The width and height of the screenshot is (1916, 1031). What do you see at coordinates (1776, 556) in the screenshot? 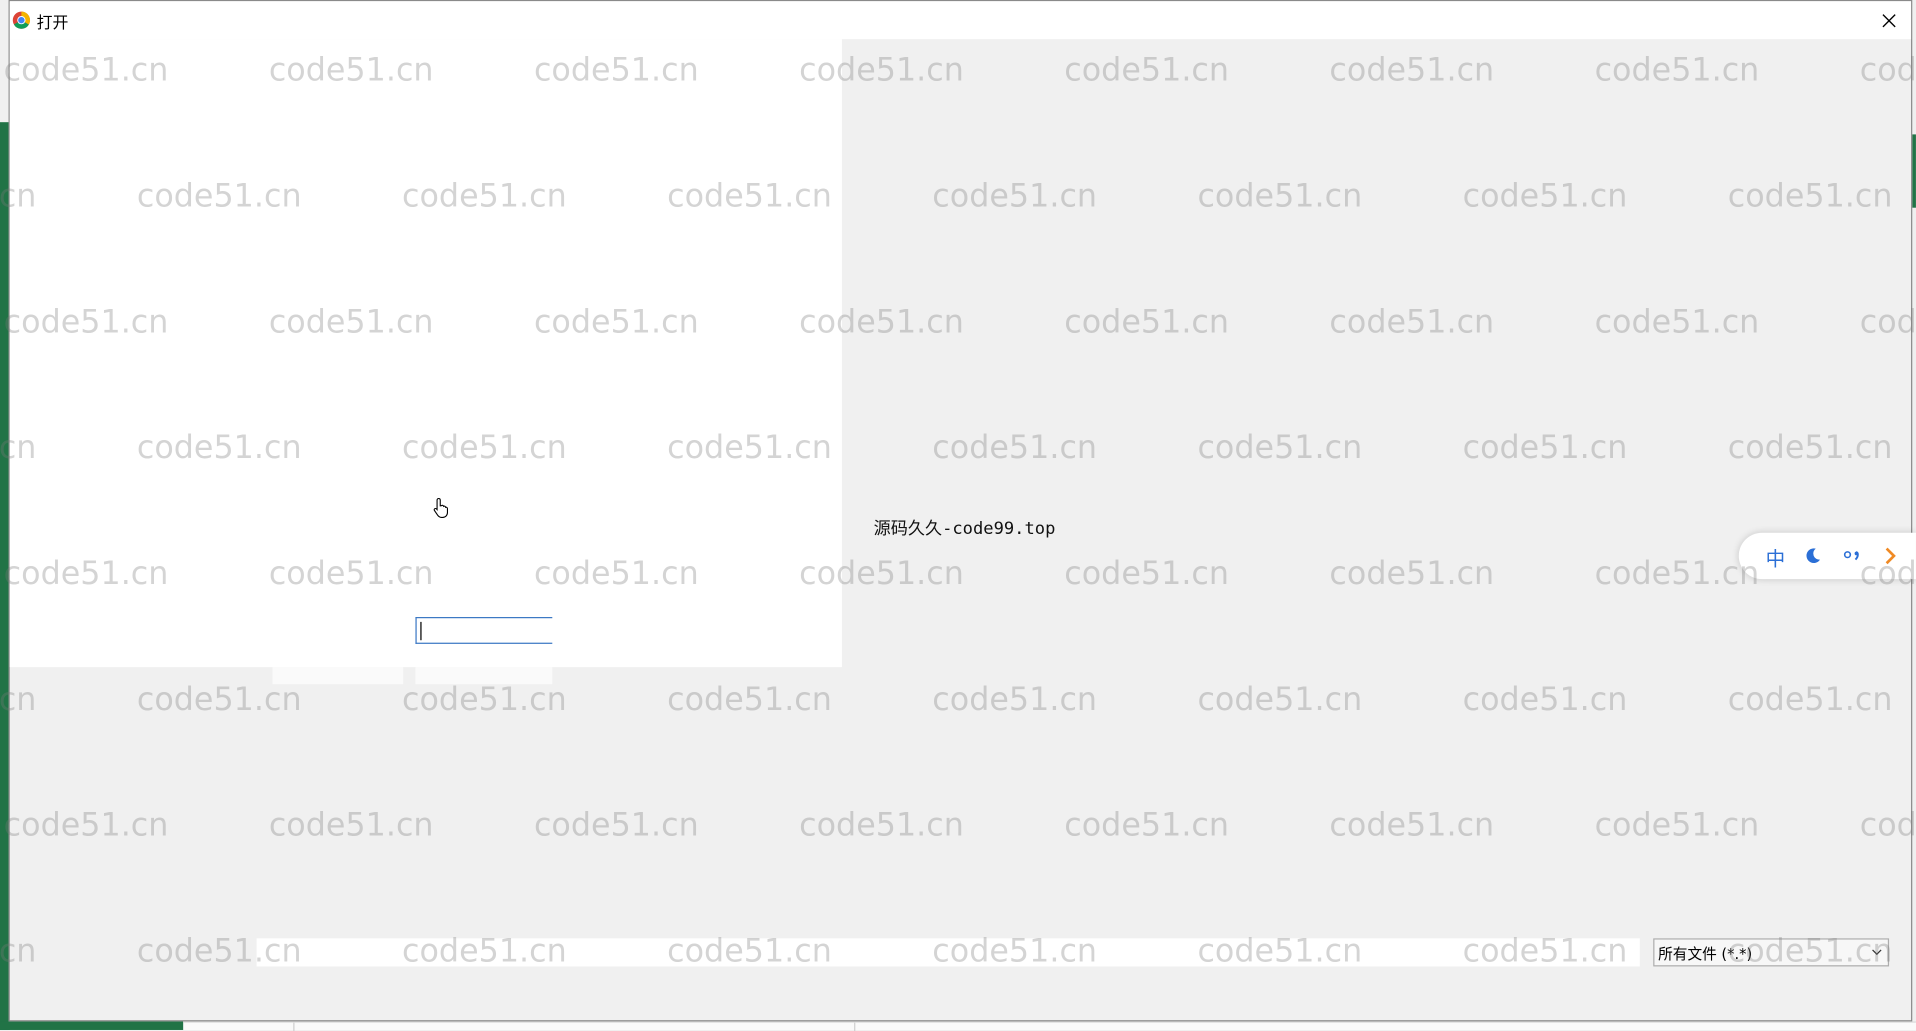
I see `ime-mode-button: 中` at bounding box center [1776, 556].